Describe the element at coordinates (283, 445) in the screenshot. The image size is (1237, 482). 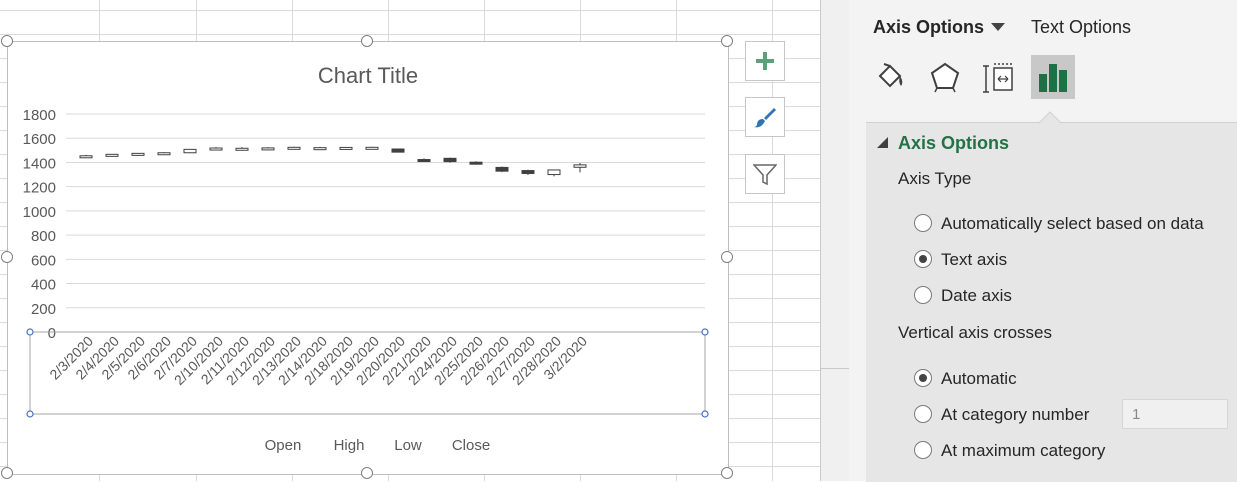
I see `legend-entry: Open` at that location.